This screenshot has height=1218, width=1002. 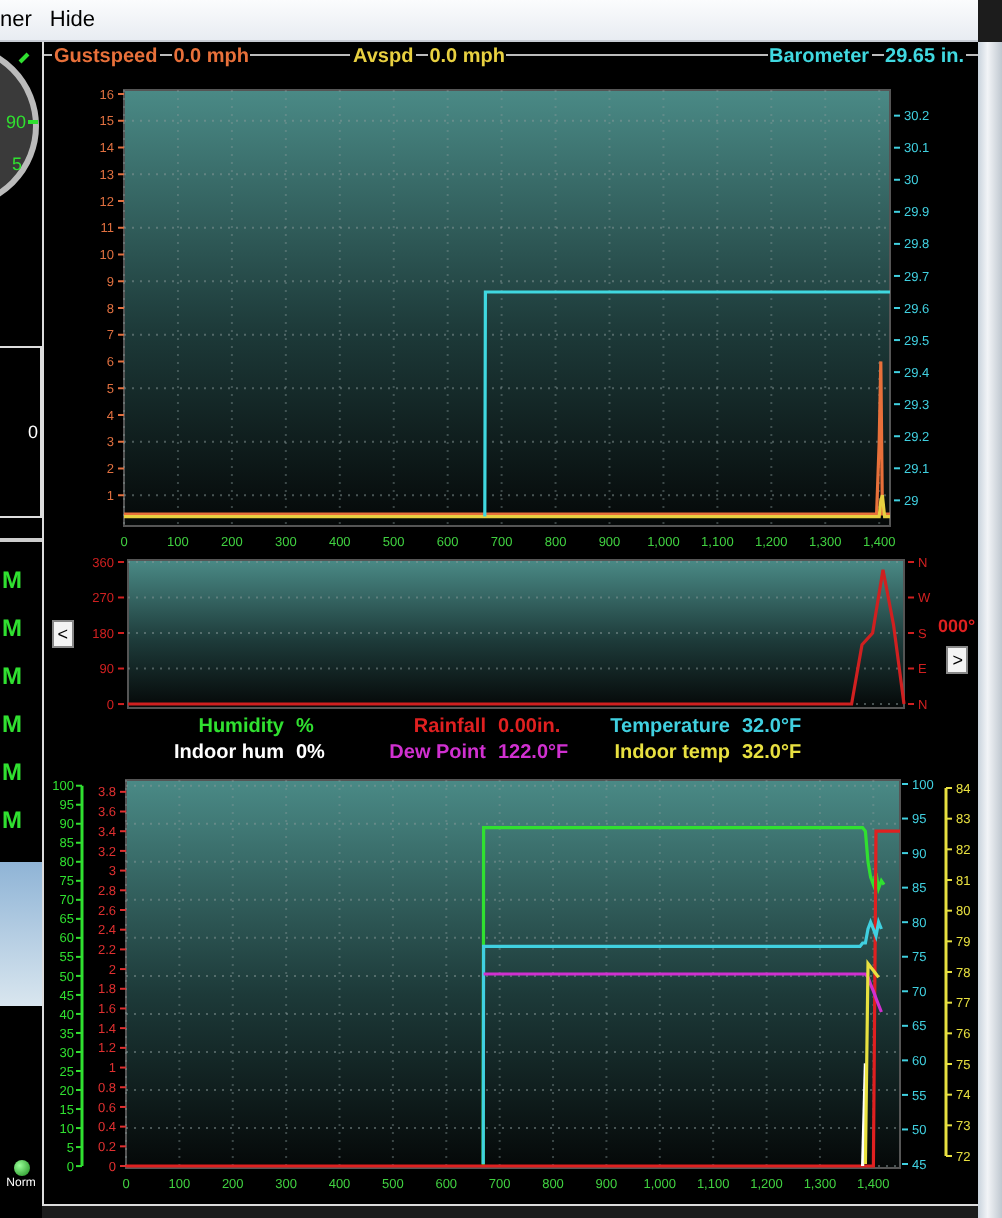 What do you see at coordinates (310, 753) in the screenshot?
I see `legend-value: 0%` at bounding box center [310, 753].